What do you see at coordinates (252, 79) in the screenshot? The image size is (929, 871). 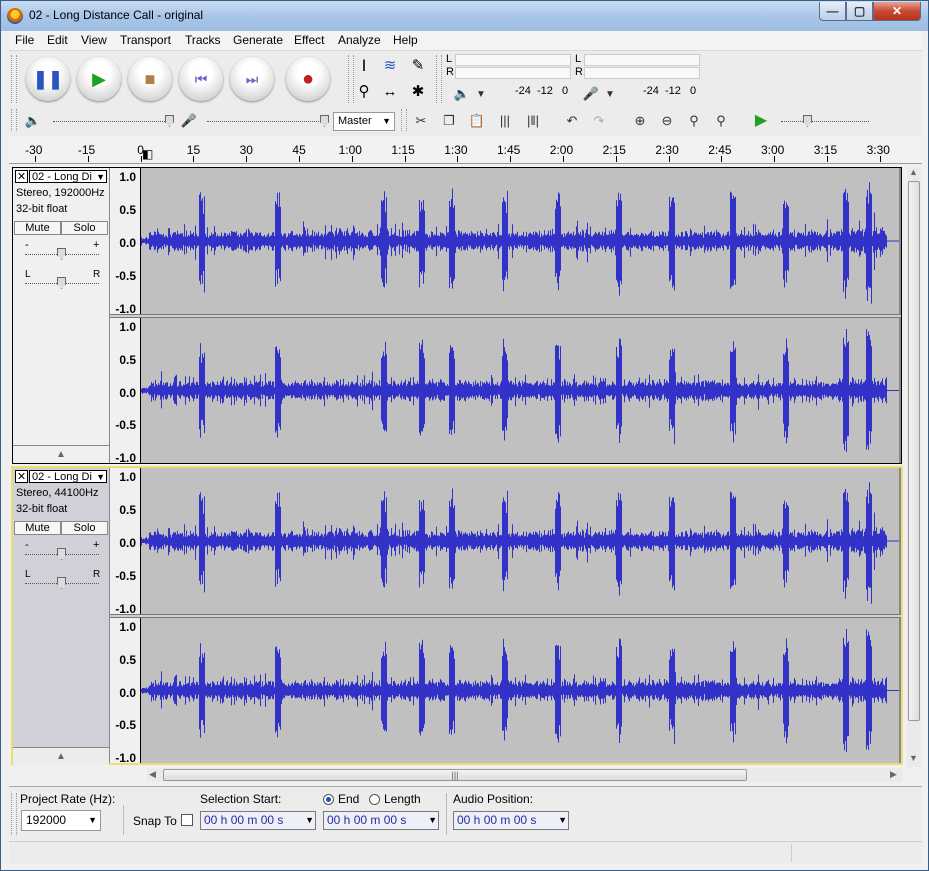 I see `skip-end-button: ⏭` at bounding box center [252, 79].